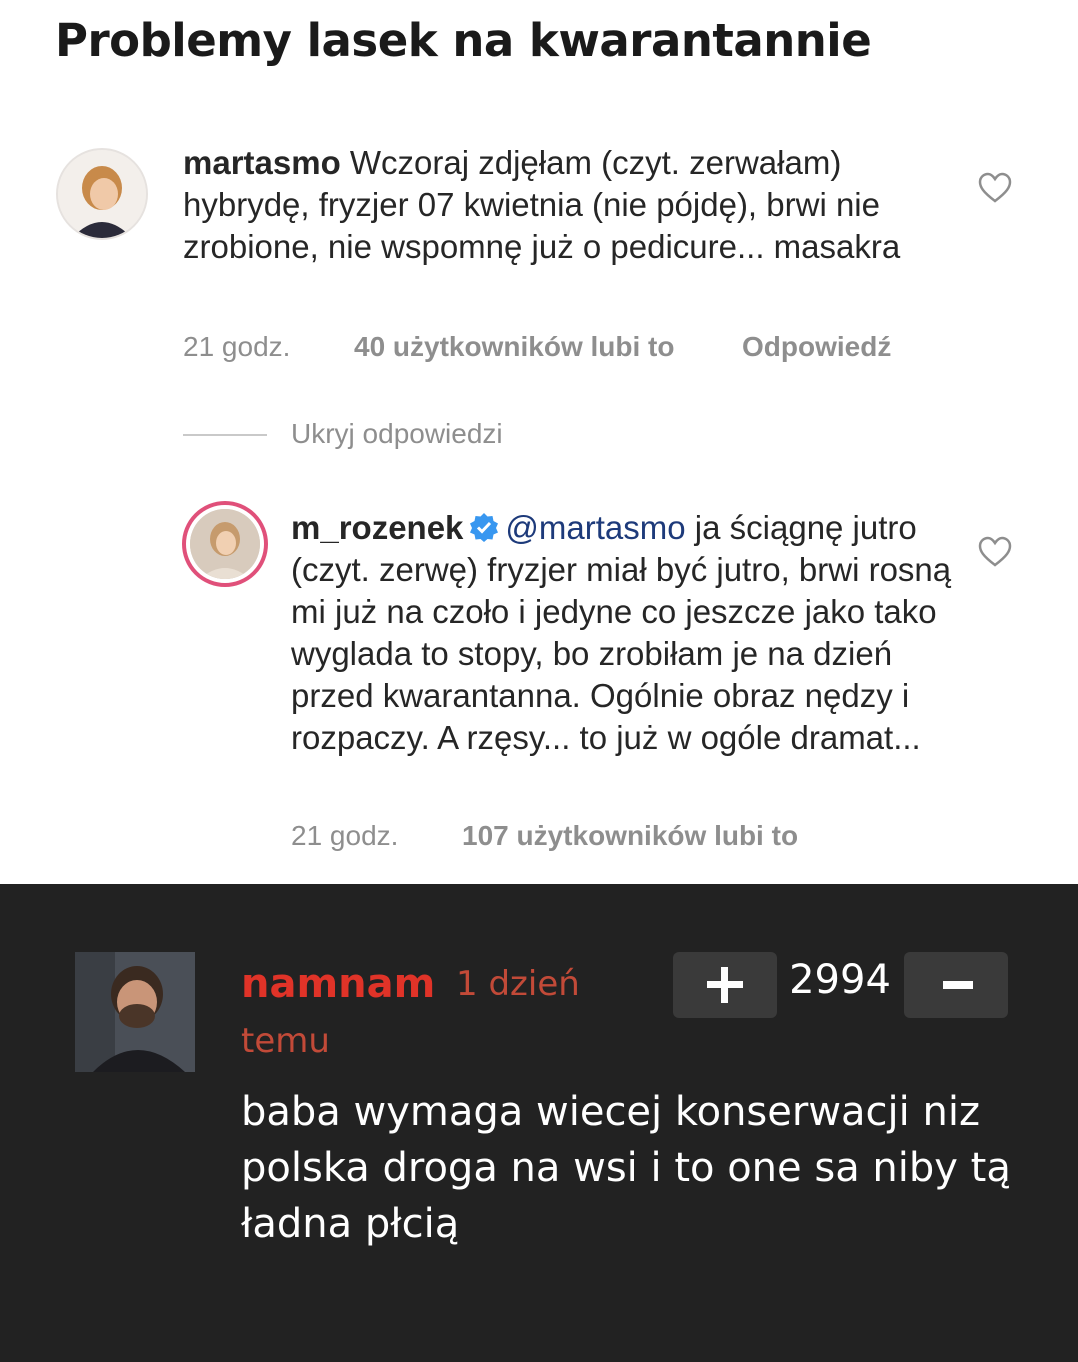  What do you see at coordinates (816, 347) in the screenshot?
I see `reply-link: Odpowiedź` at bounding box center [816, 347].